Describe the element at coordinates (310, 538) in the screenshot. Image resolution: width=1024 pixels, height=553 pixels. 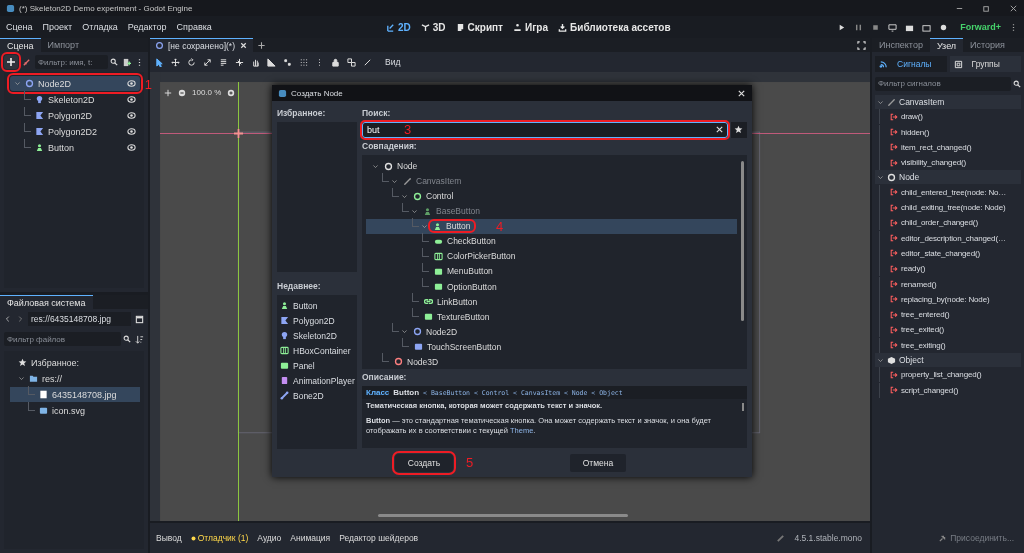
I see `bottom-panel-tab: Анимация` at that location.